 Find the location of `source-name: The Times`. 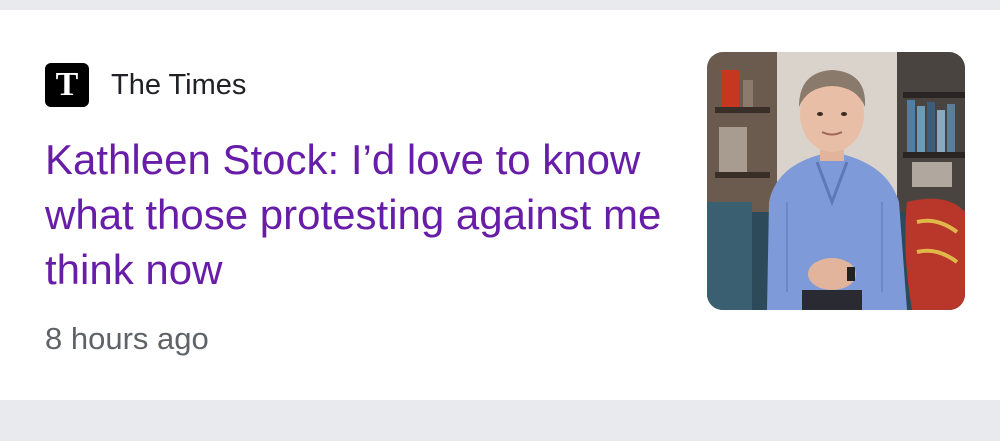

source-name: The Times is located at coordinates (179, 84).